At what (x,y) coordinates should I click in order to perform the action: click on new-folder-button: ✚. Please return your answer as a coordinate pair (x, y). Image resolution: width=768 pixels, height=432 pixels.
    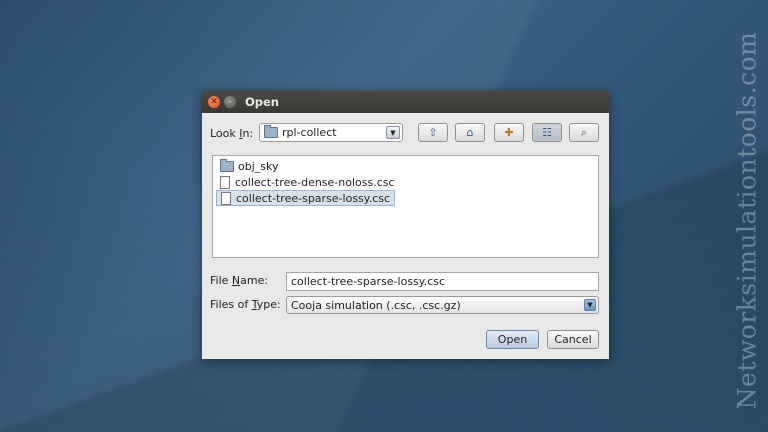
    Looking at the image, I should click on (509, 132).